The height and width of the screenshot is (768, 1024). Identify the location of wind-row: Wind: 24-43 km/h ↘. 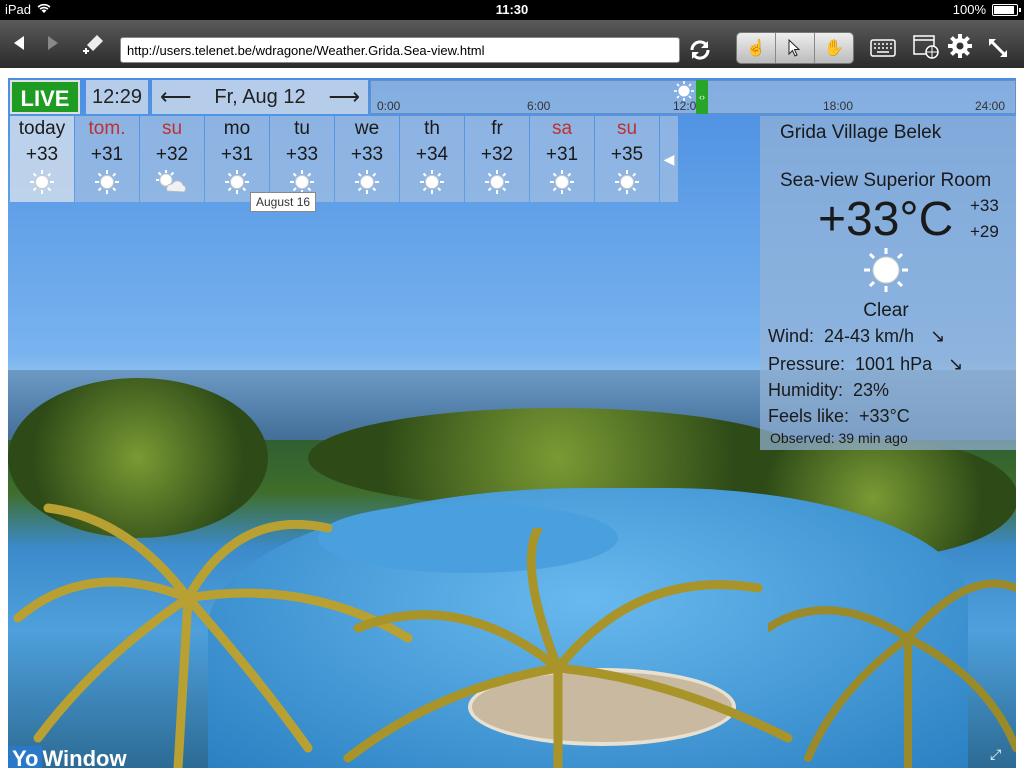
(856, 336).